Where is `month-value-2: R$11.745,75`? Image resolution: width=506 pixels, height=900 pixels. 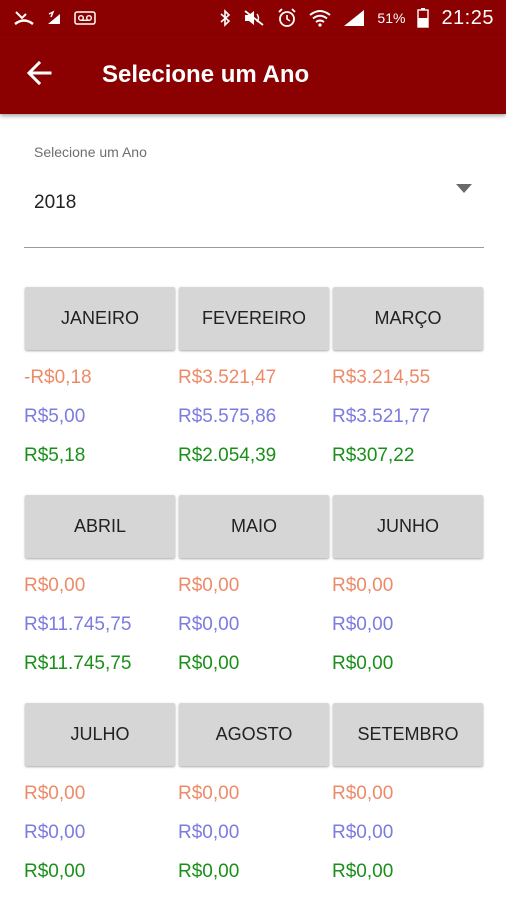 month-value-2: R$11.745,75 is located at coordinates (78, 624).